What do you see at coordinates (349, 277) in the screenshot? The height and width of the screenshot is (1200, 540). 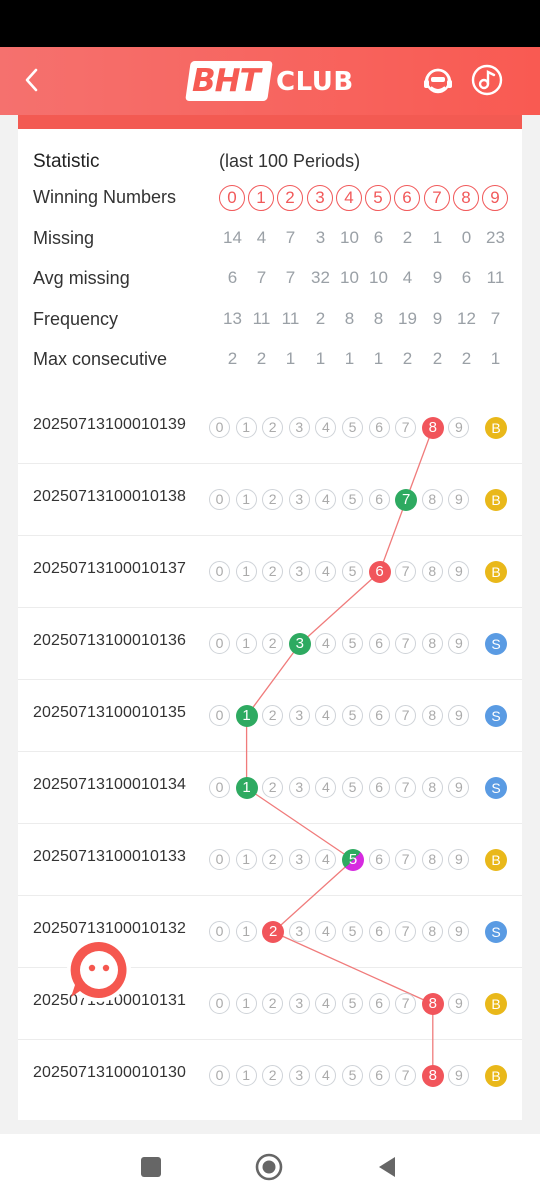 I see `avg-missing-value: 10` at bounding box center [349, 277].